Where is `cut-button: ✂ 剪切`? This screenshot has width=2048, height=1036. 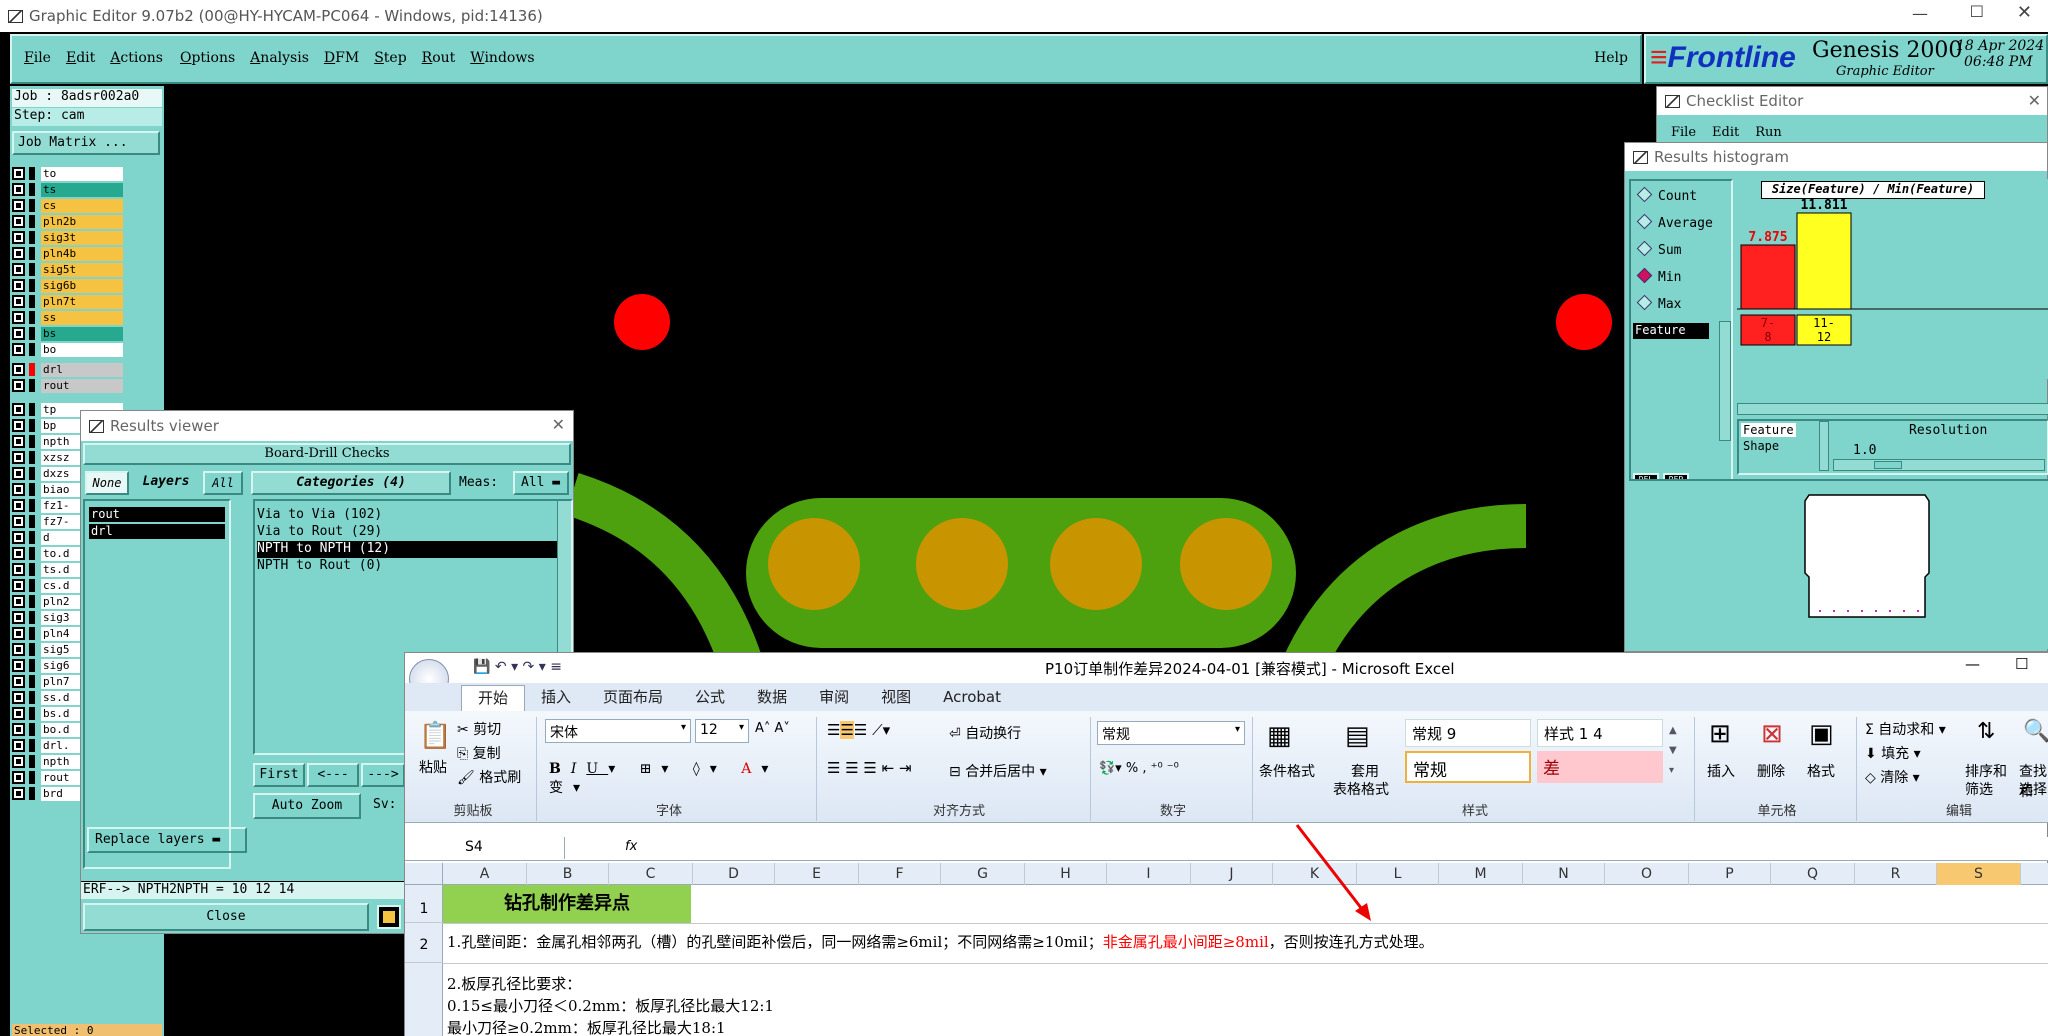 cut-button: ✂ 剪切 is located at coordinates (479, 729).